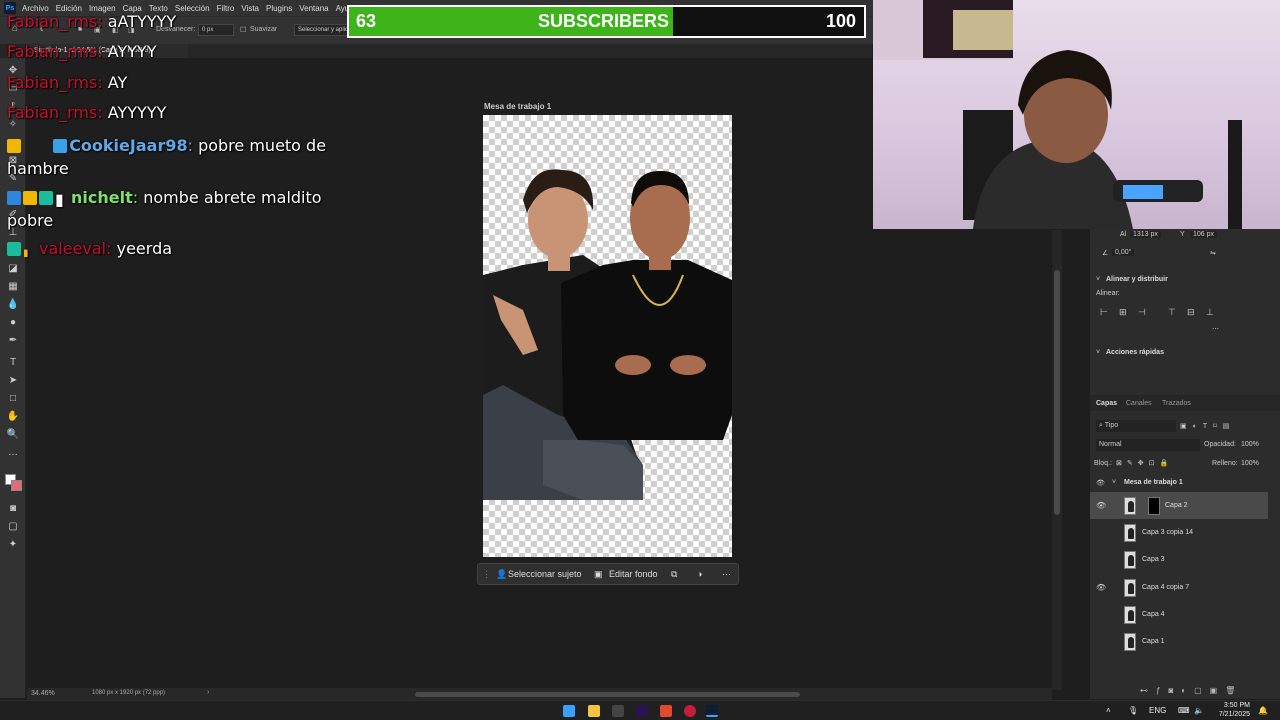  What do you see at coordinates (1076, 114) in the screenshot?
I see `webcam-feed` at bounding box center [1076, 114].